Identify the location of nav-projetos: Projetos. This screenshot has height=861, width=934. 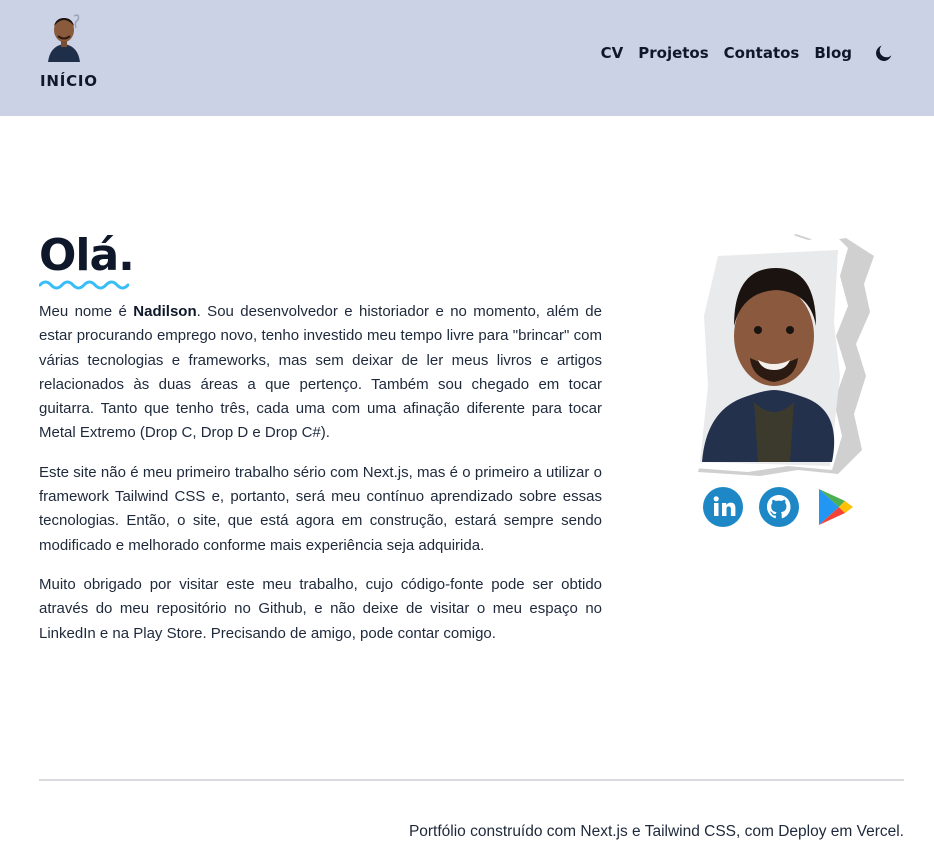
(673, 53).